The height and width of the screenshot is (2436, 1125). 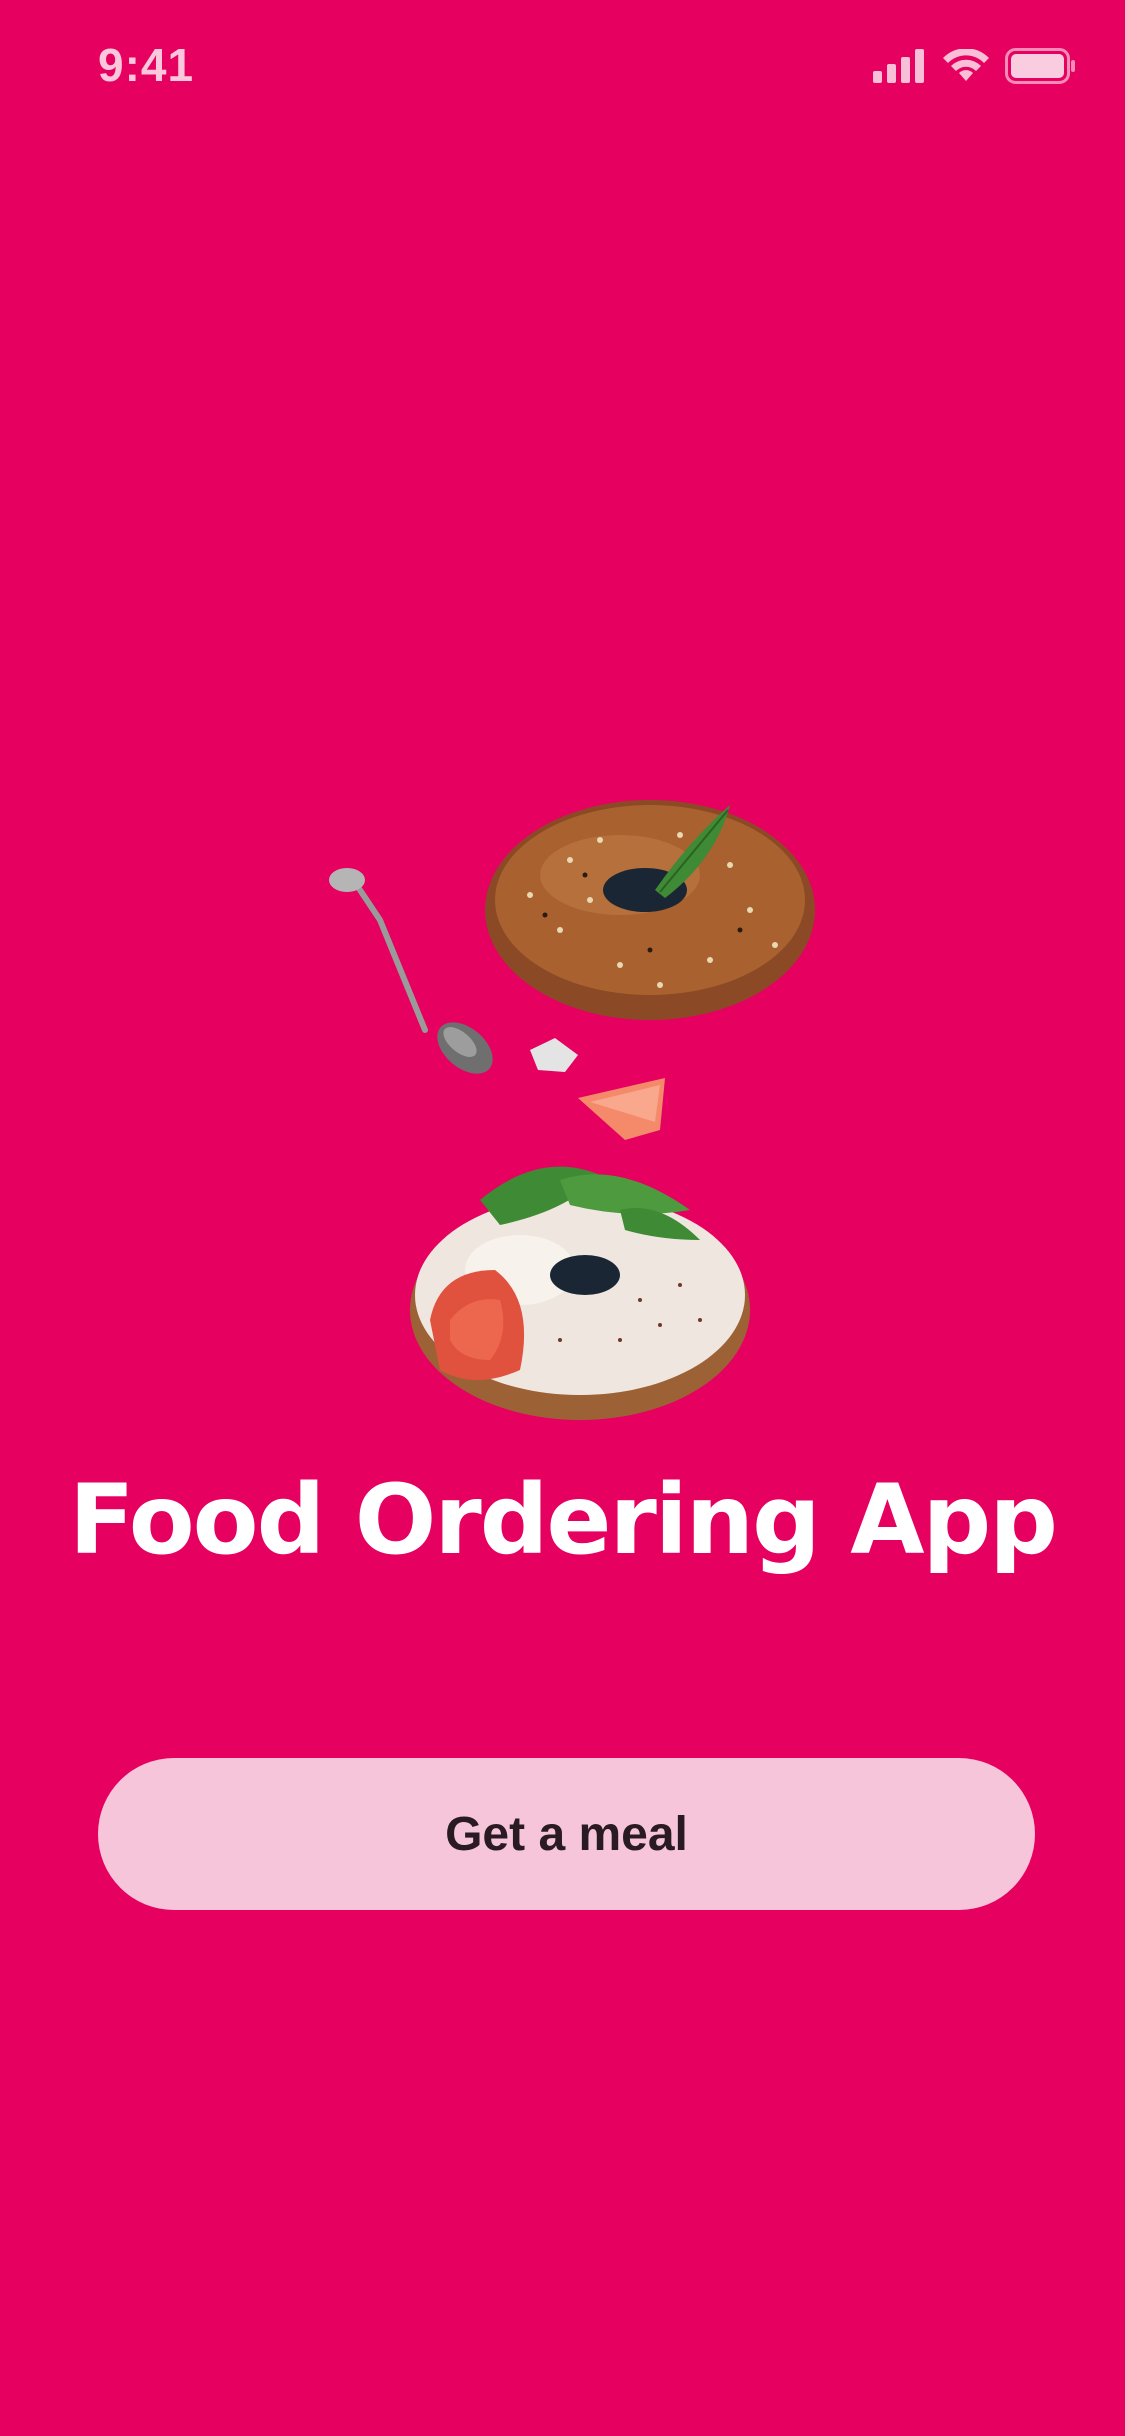 What do you see at coordinates (650, 910) in the screenshot?
I see `bagel-top` at bounding box center [650, 910].